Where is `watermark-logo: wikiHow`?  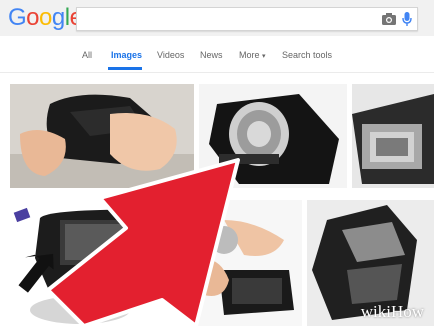 watermark-logo: wikiHow is located at coordinates (392, 311).